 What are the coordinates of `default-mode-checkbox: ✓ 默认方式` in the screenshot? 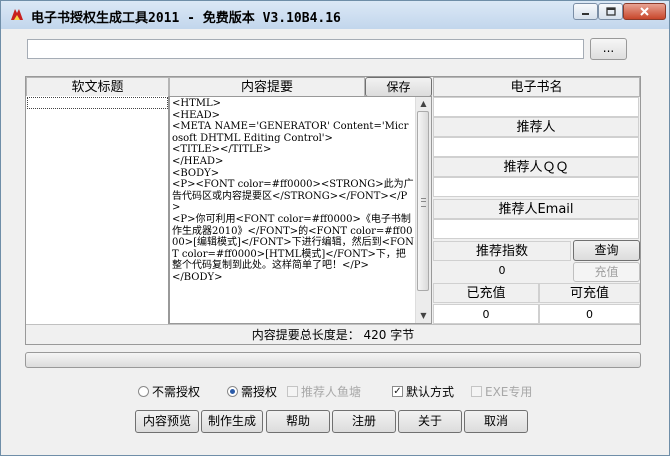 It's located at (423, 391).